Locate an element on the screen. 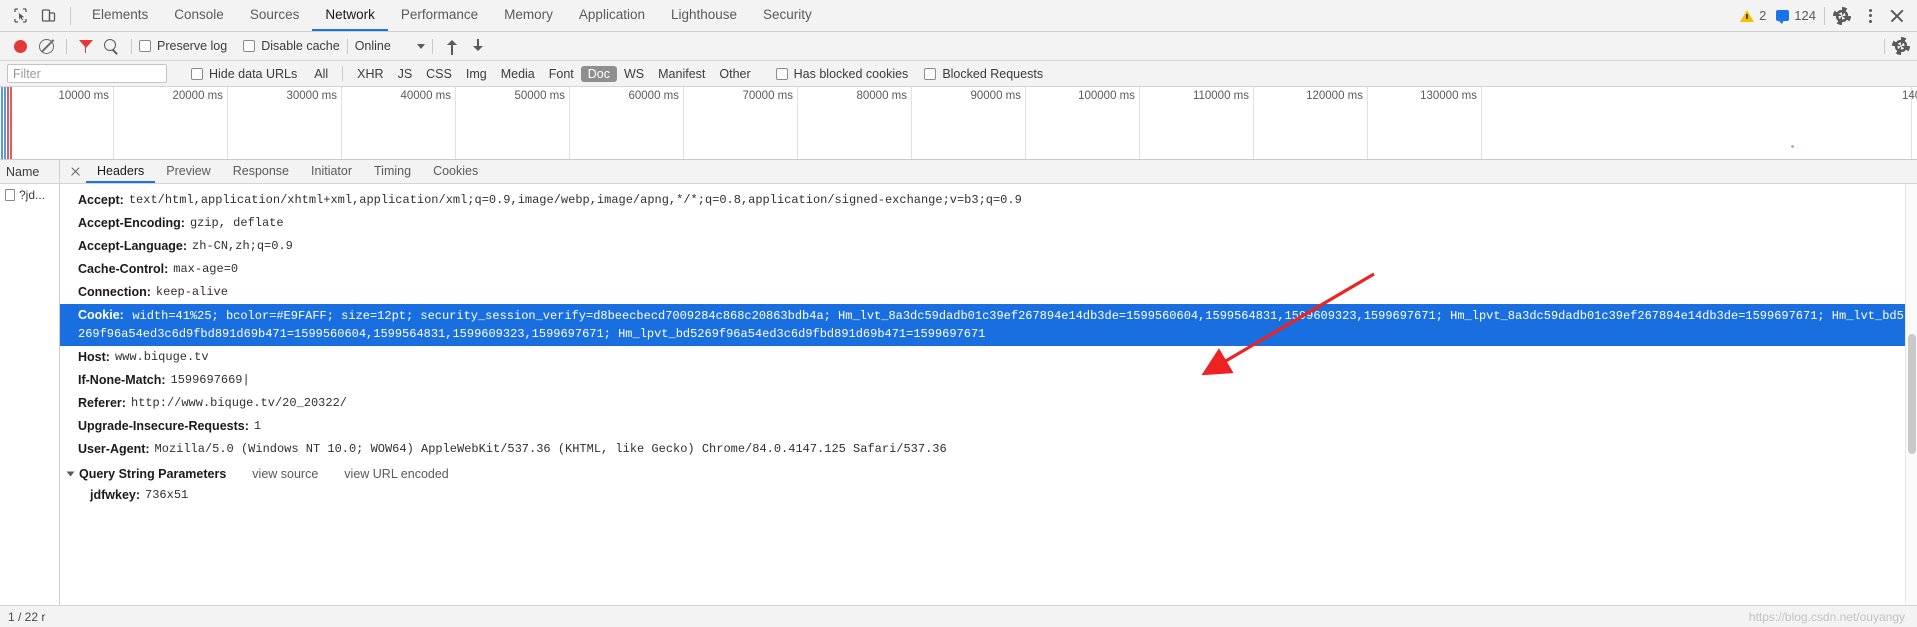 The width and height of the screenshot is (1917, 627). inspect-cursor-icon is located at coordinates (20, 16).